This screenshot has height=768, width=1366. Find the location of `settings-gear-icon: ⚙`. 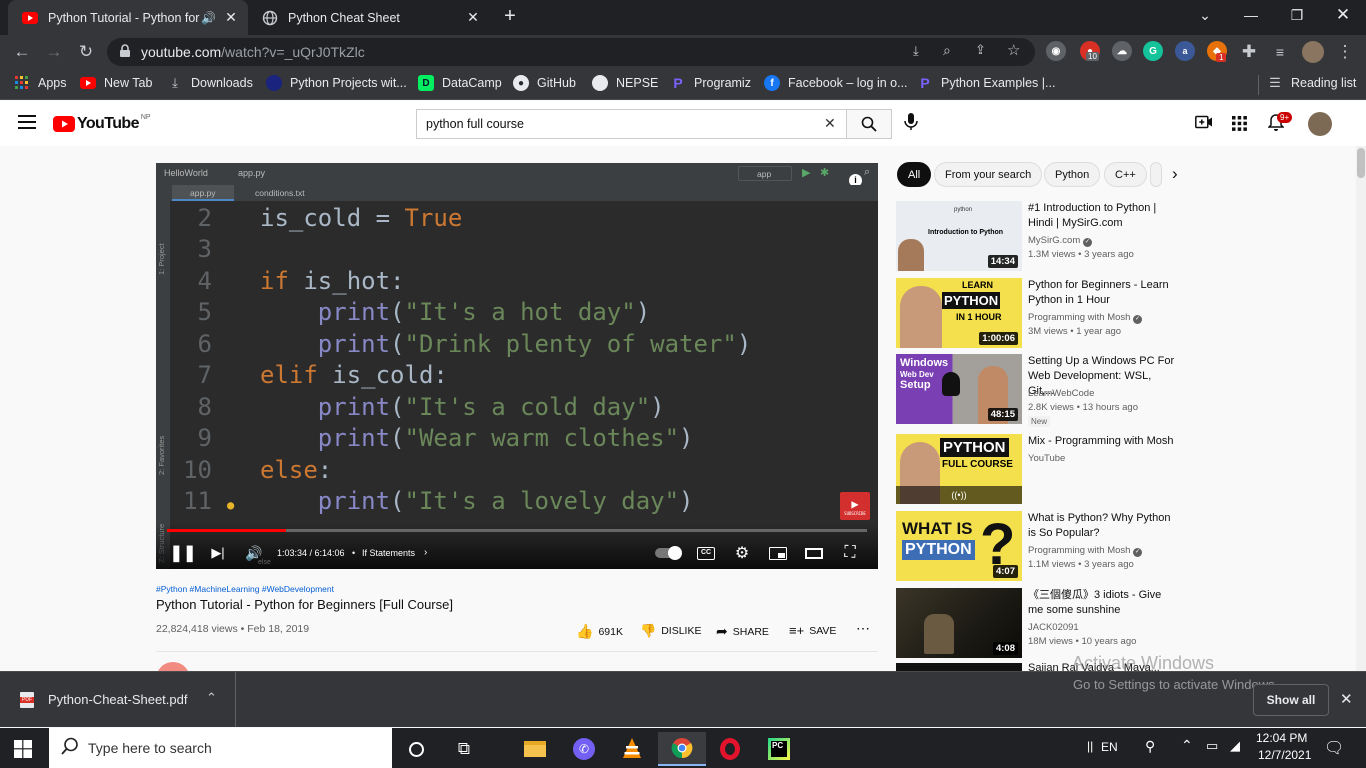

settings-gear-icon: ⚙ is located at coordinates (742, 553).